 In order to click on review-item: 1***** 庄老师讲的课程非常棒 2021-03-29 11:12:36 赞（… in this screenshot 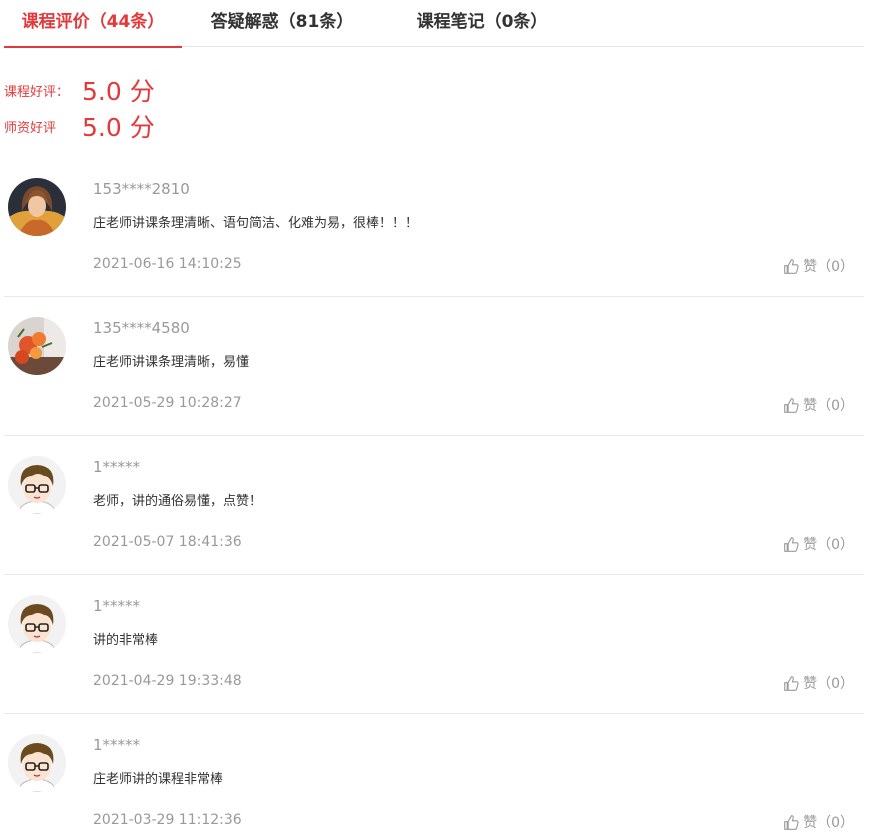, I will do `click(434, 776)`.